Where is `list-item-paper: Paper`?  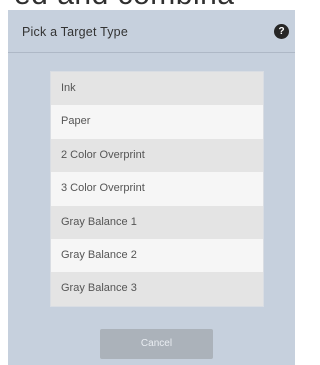 list-item-paper: Paper is located at coordinates (157, 122).